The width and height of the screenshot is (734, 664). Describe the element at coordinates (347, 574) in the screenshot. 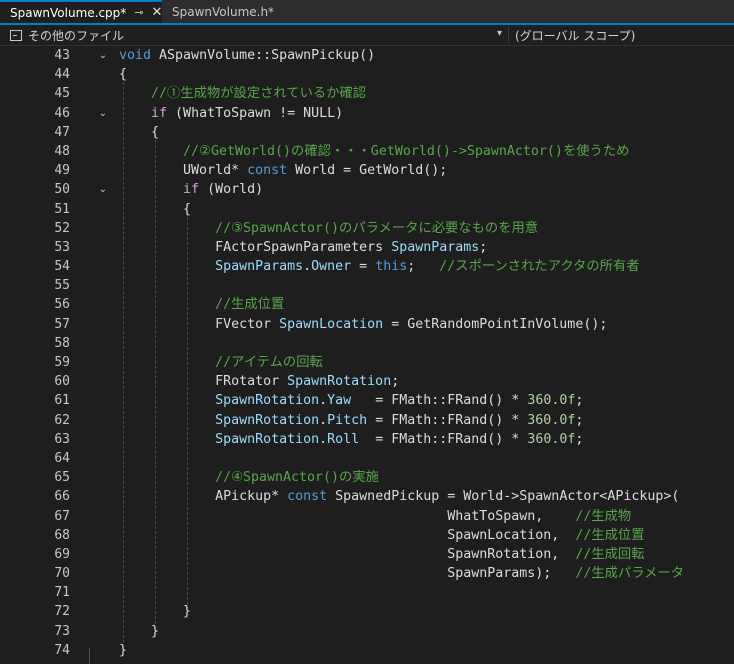

I see `code-token: SpawnParams);` at that location.